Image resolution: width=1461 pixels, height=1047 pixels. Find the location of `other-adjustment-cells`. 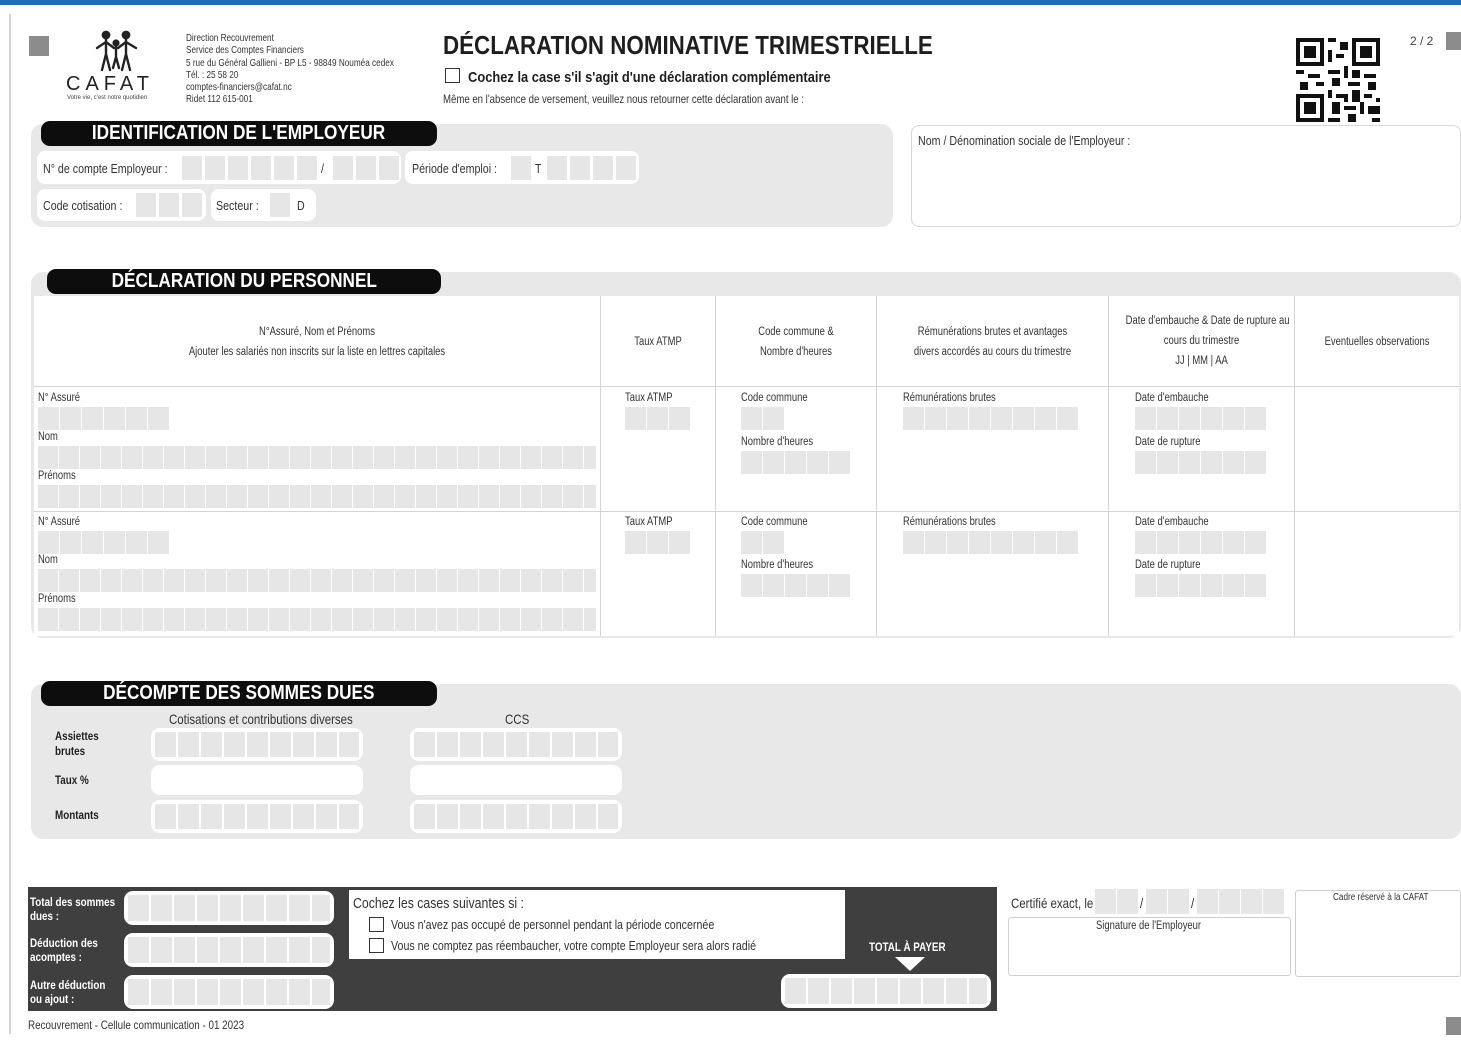

other-adjustment-cells is located at coordinates (229, 992).